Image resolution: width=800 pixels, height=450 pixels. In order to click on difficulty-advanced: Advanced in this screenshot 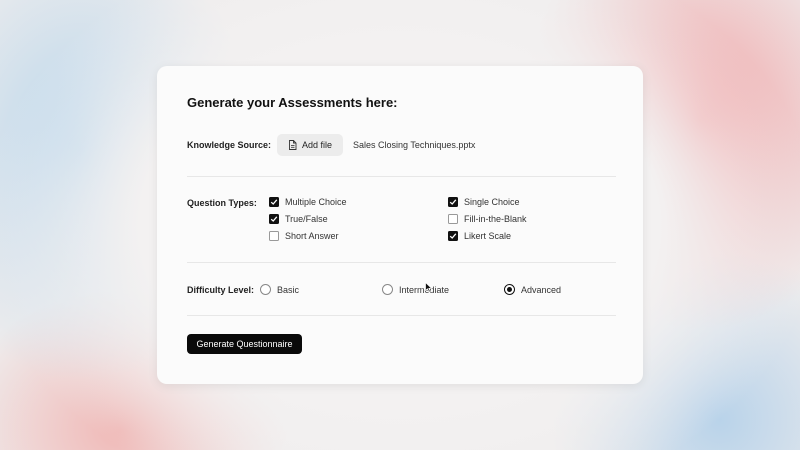, I will do `click(532, 289)`.